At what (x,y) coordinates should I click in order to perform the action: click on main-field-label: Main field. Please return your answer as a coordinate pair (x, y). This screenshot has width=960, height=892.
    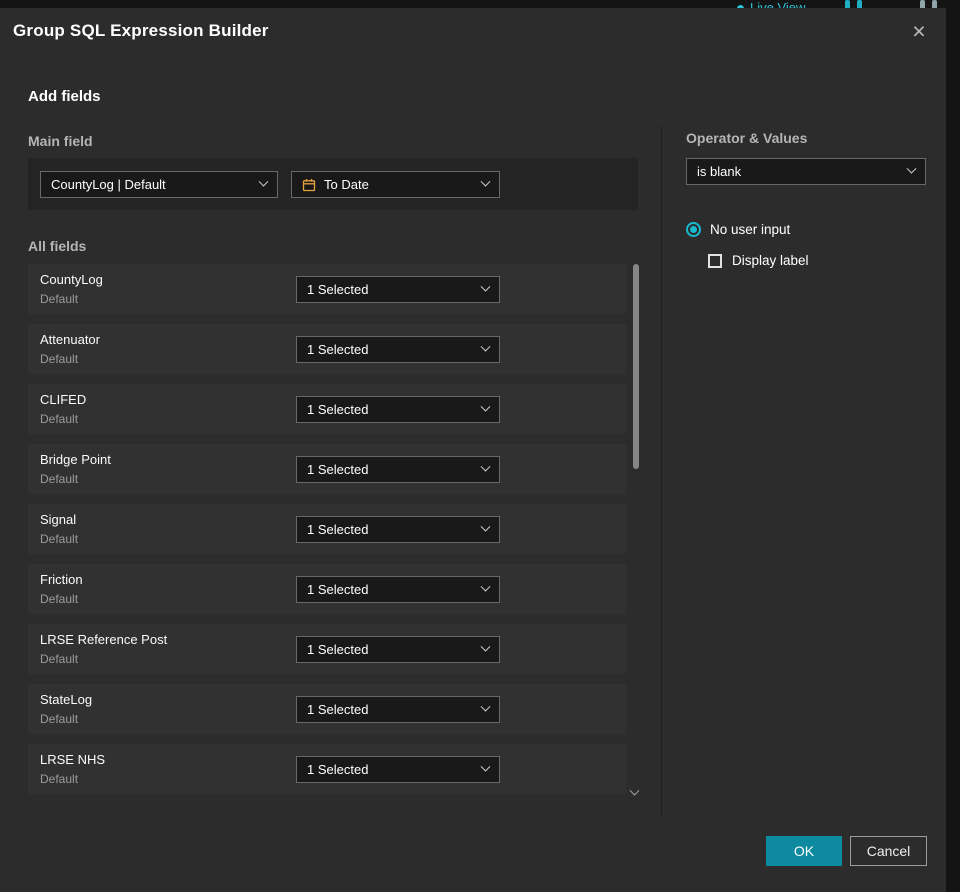
    Looking at the image, I should click on (60, 141).